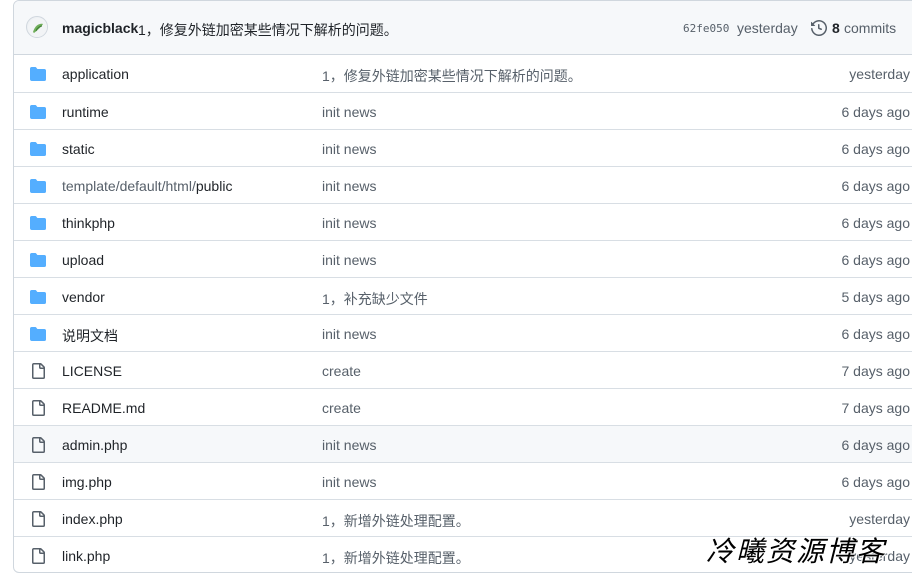 The image size is (912, 582). Describe the element at coordinates (876, 297) in the screenshot. I see `commit-age: 5 days ago` at that location.